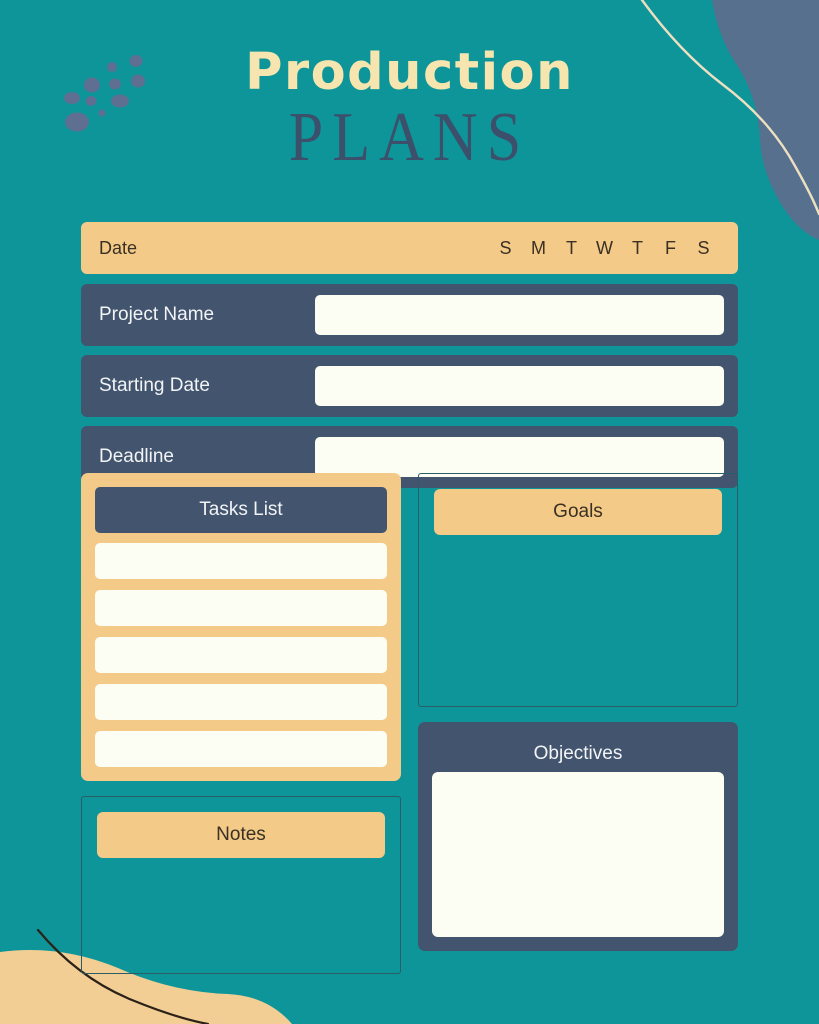 The width and height of the screenshot is (819, 1024). Describe the element at coordinates (538, 248) in the screenshot. I see `weekday-mon: M` at that location.